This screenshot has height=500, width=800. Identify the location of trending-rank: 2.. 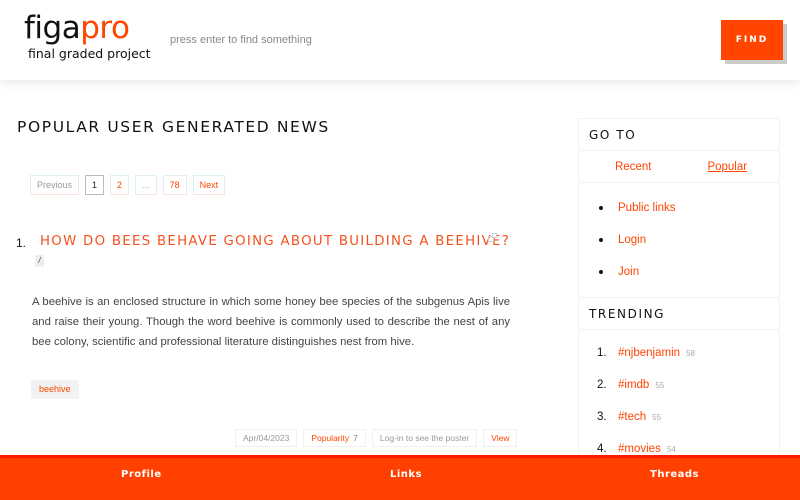
(602, 385).